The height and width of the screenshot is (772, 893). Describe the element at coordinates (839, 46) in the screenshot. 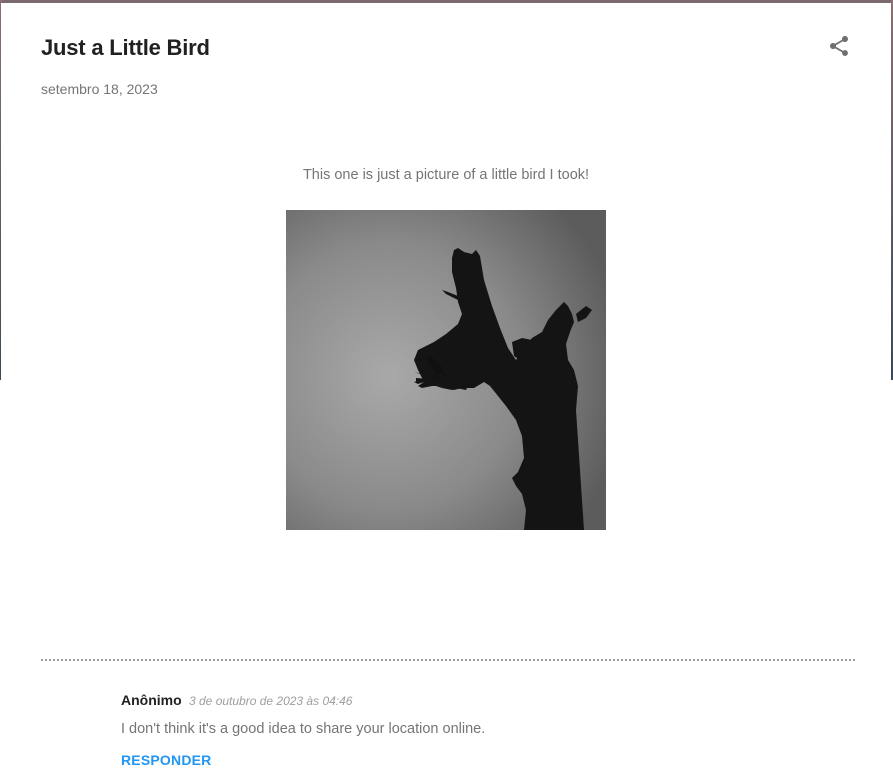

I see `share-icon` at that location.